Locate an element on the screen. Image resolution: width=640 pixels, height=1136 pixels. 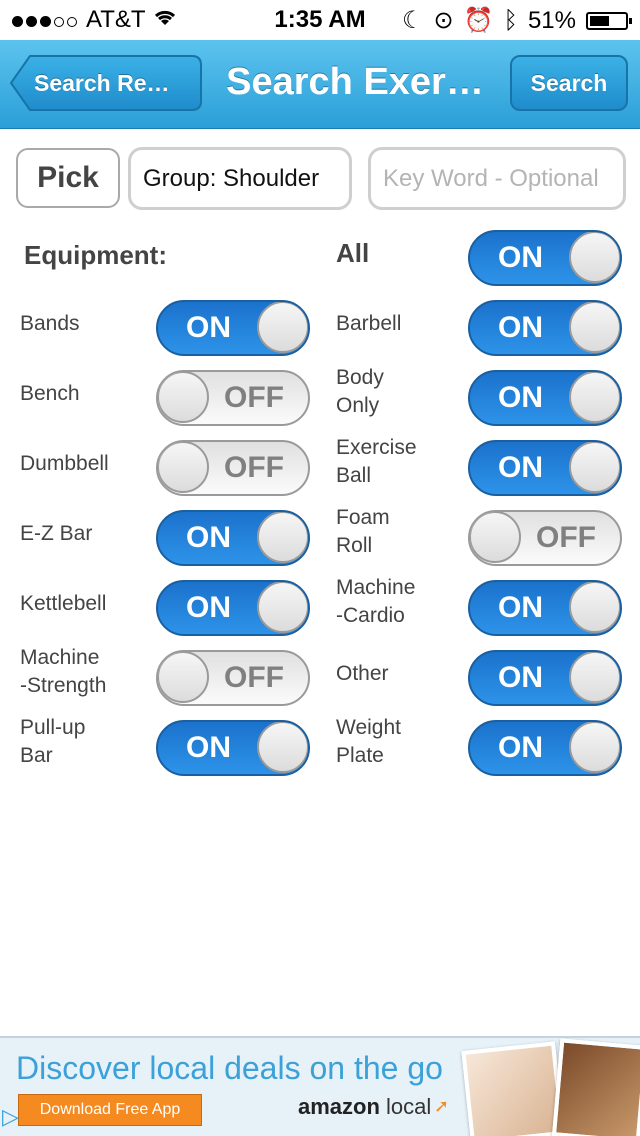
status-bar: AT&T 1:35 AM ☾ ⊙ ⏰ ᛒ 51% is located at coordinates (320, 20).